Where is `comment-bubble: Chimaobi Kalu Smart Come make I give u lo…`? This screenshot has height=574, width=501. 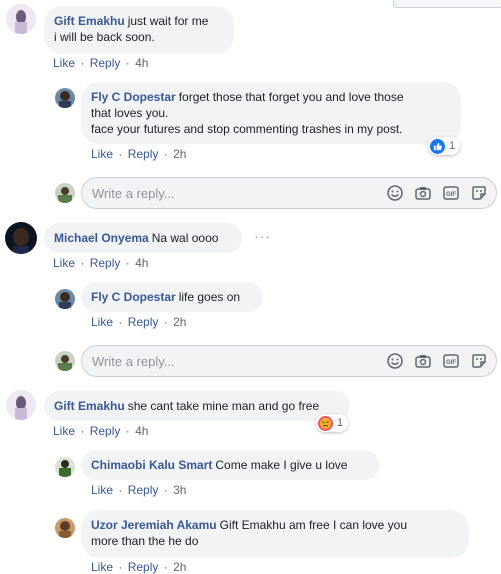 comment-bubble: Chimaobi Kalu Smart Come make I give u lo… is located at coordinates (230, 465).